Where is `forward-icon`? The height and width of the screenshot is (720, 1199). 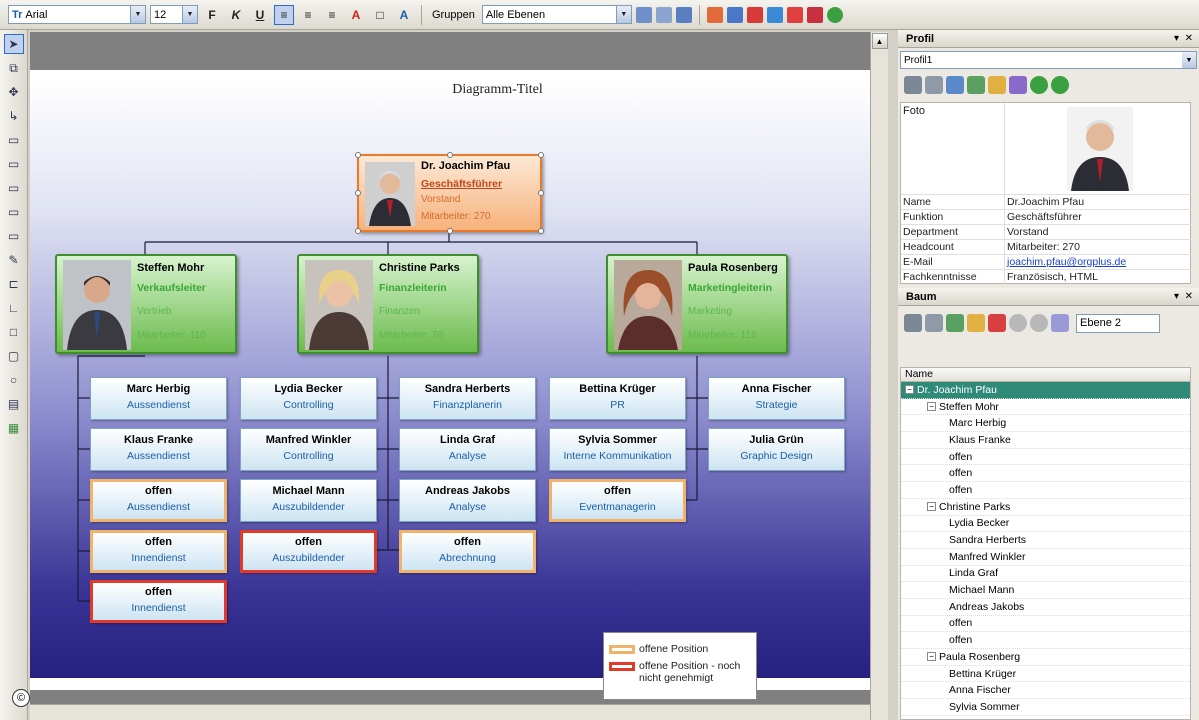
forward-icon is located at coordinates (1060, 85).